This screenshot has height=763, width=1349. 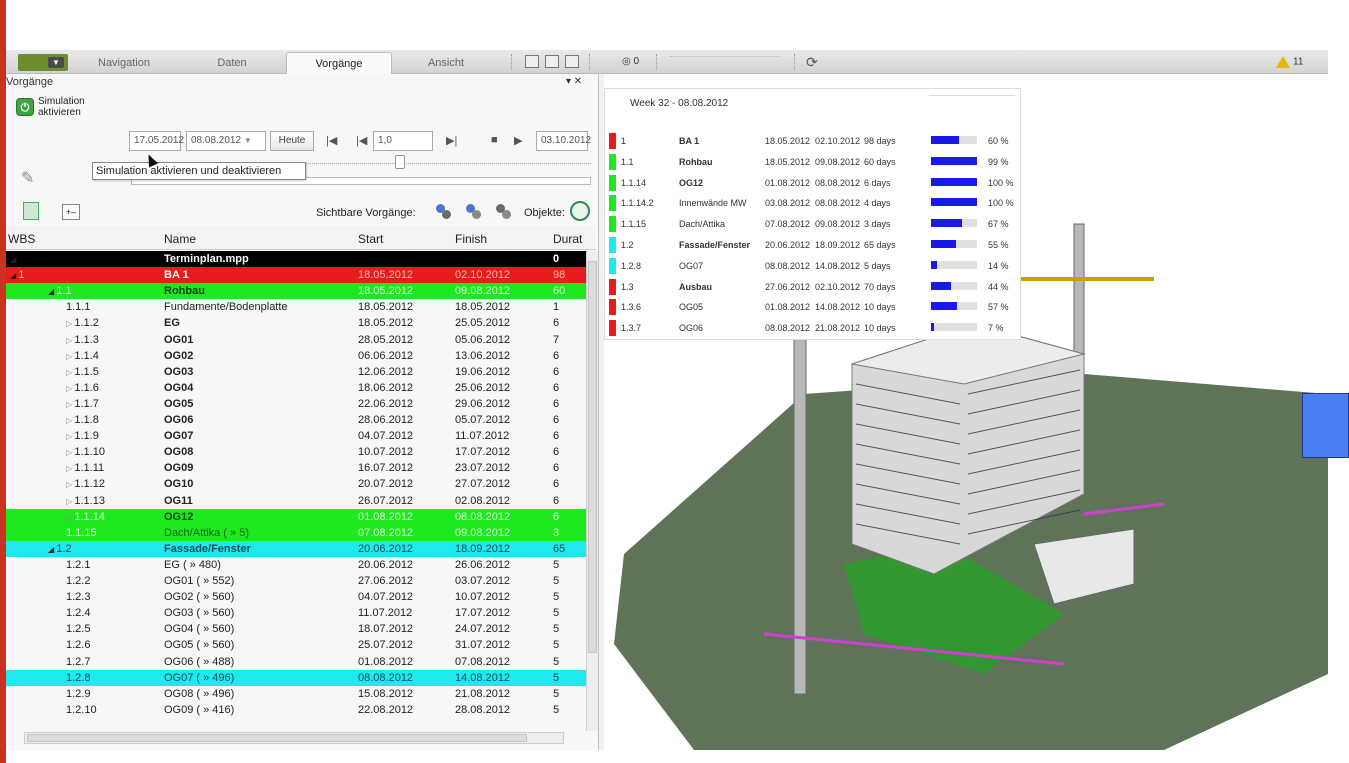 I want to click on date-to-field: 03.10.2012, so click(x=563, y=141).